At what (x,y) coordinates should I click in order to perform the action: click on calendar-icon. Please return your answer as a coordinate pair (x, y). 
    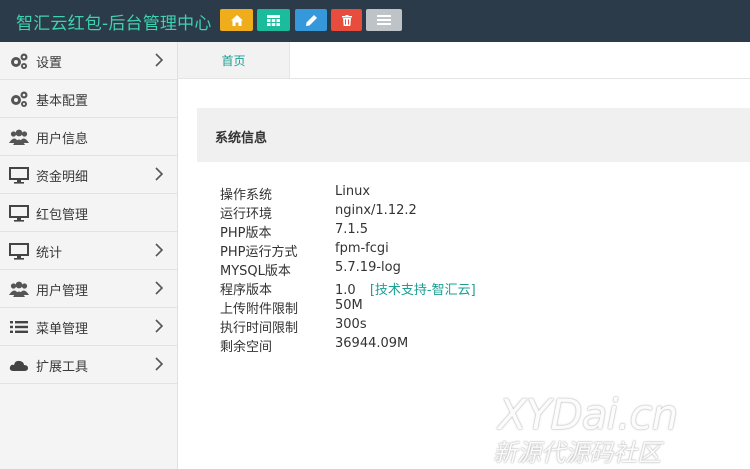
    Looking at the image, I should click on (273, 20).